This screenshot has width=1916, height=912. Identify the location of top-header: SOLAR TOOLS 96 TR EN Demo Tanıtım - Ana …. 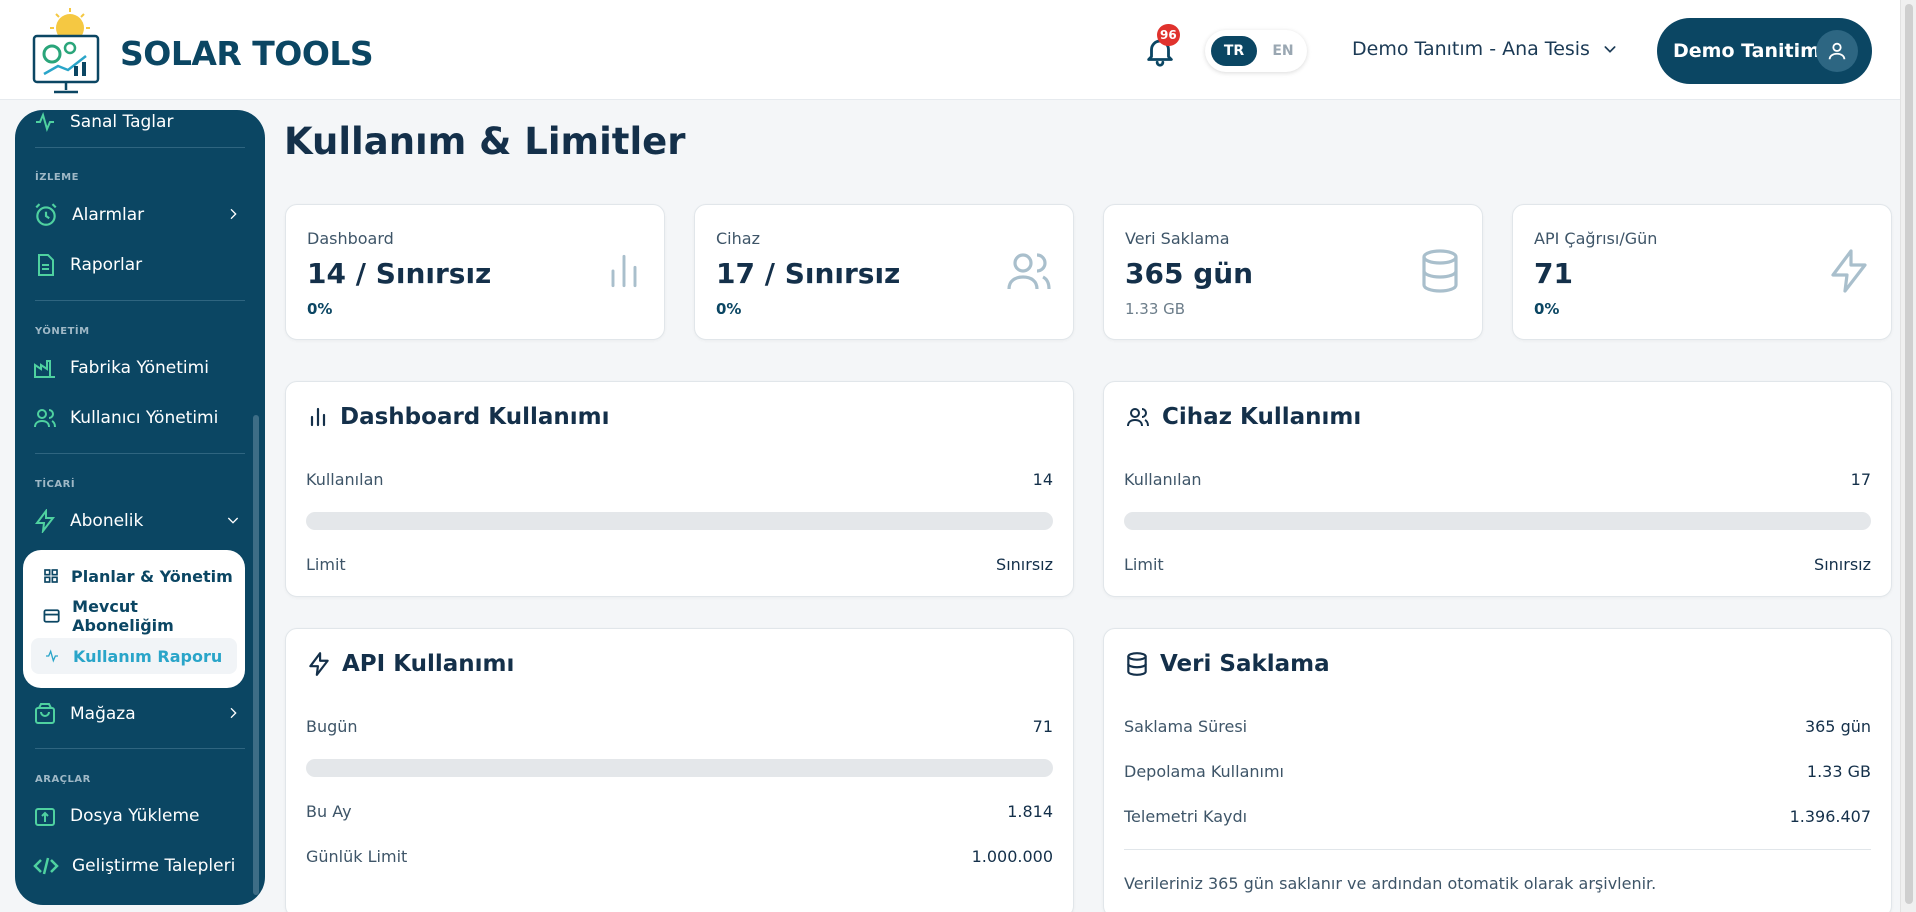
(950, 50).